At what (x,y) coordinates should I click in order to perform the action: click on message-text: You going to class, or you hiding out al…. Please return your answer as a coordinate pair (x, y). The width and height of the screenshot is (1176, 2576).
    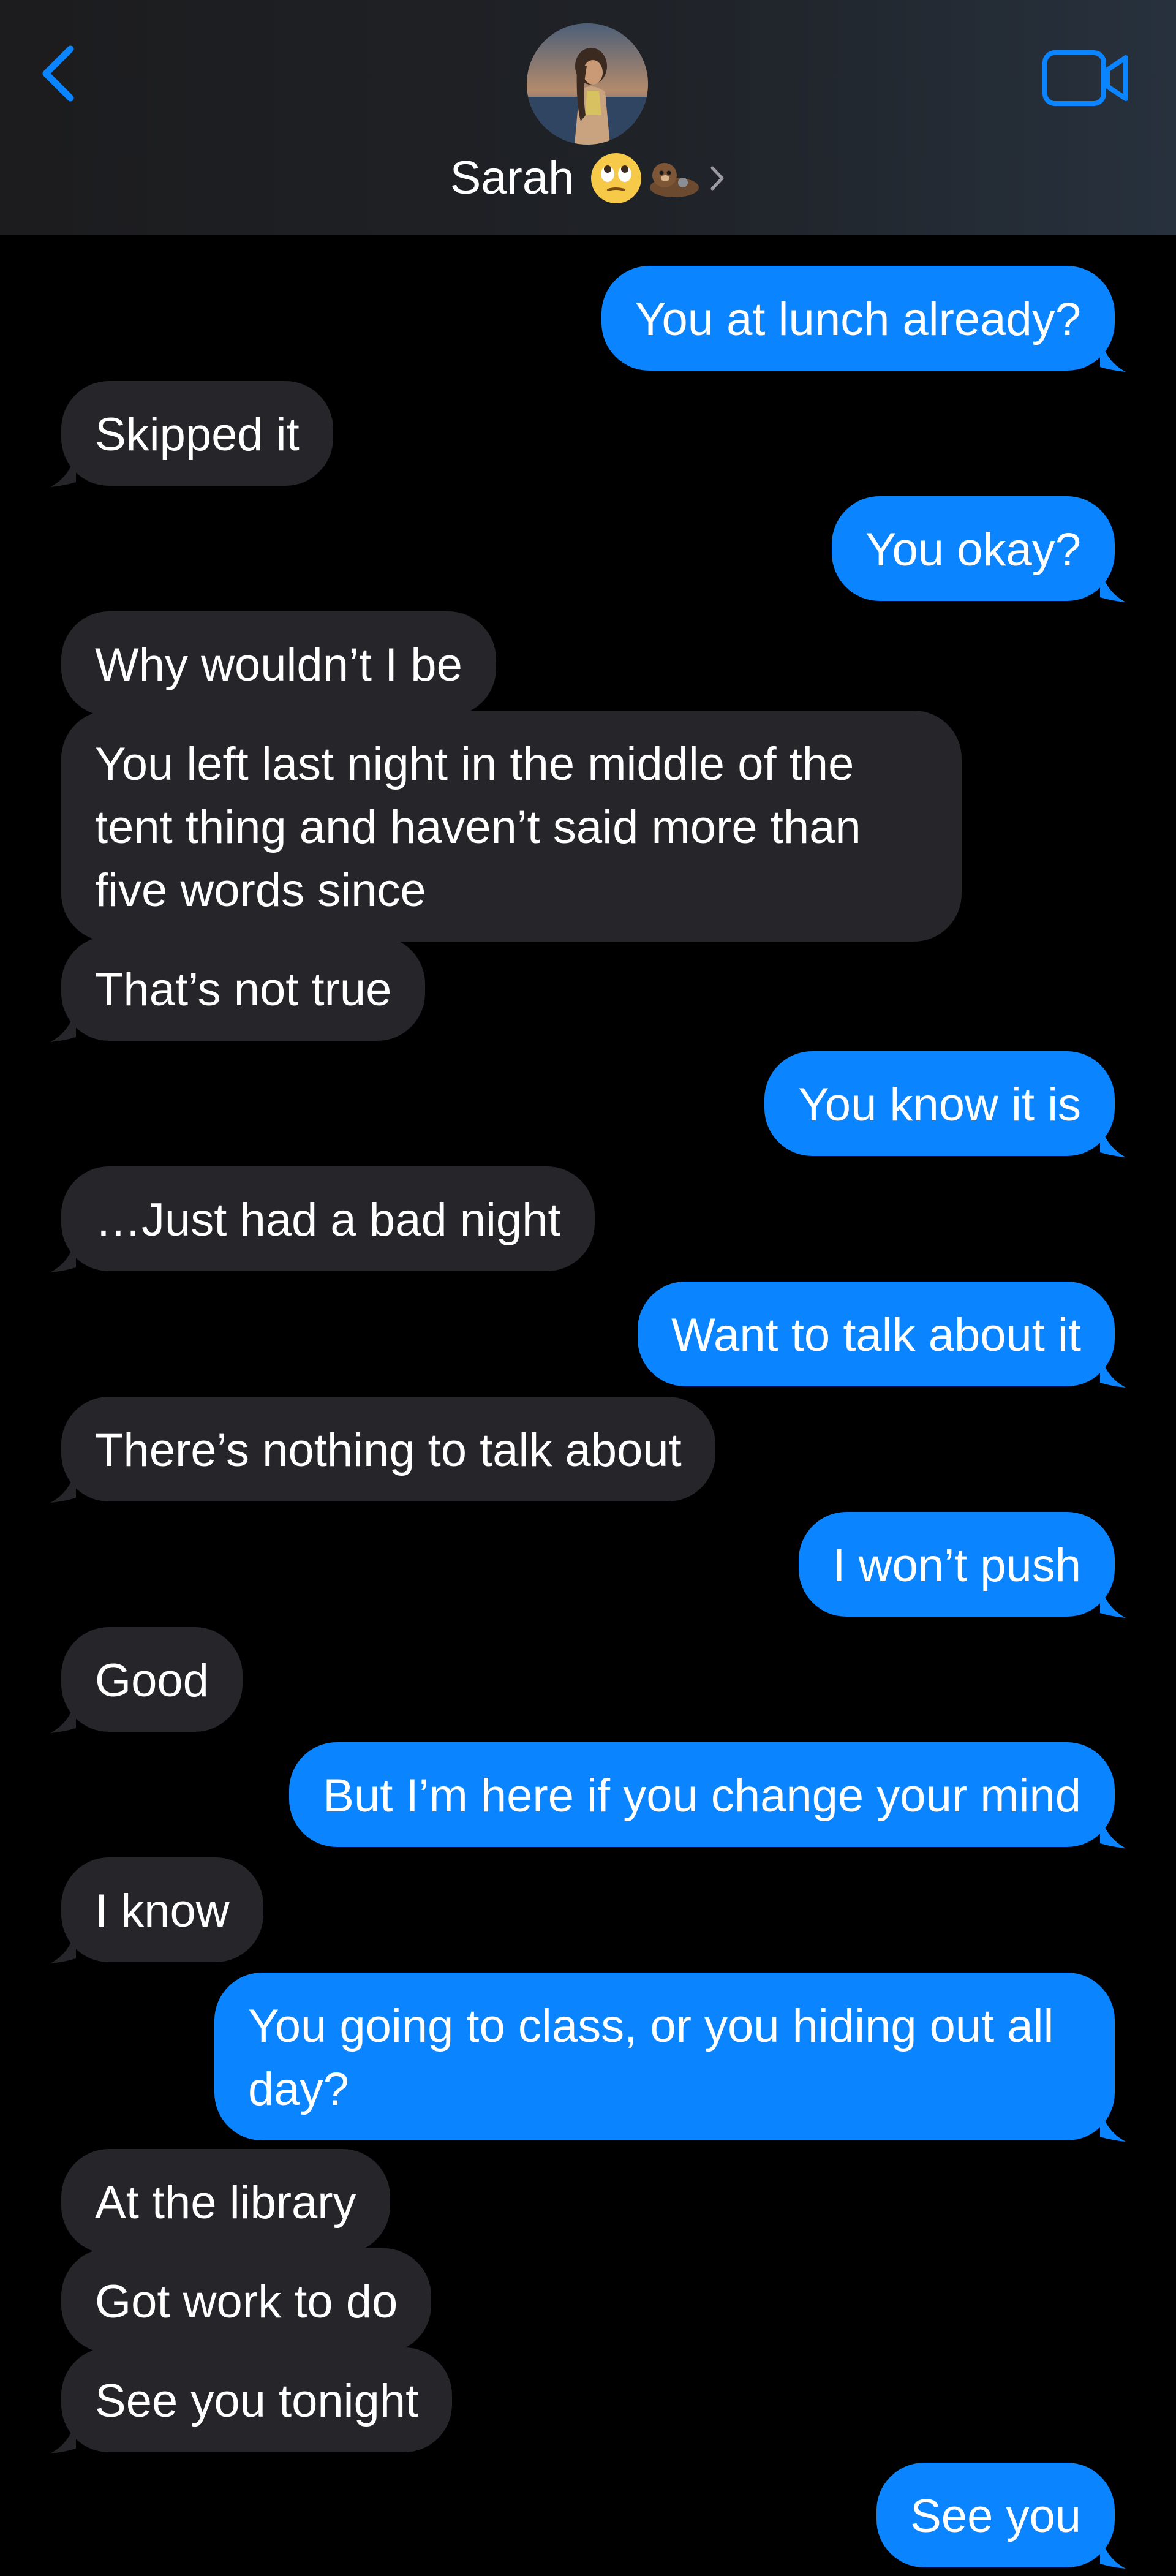
    Looking at the image, I should click on (658, 2057).